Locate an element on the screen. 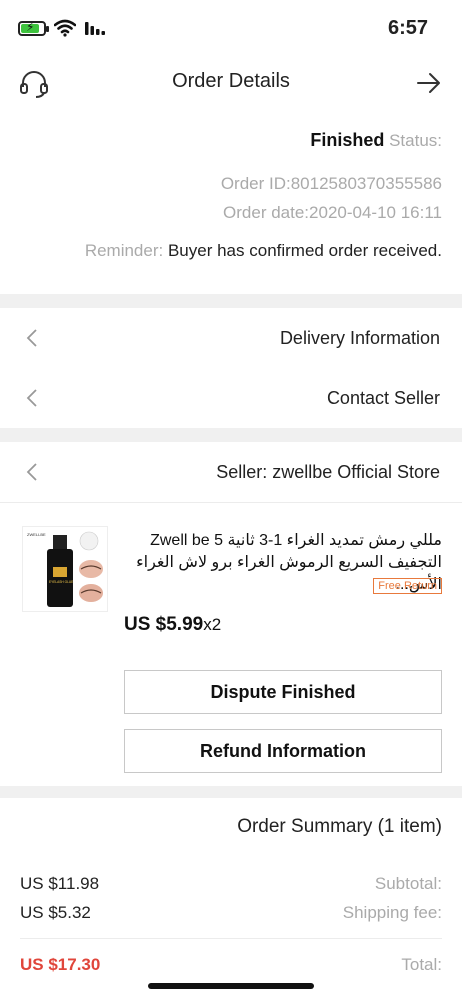 The width and height of the screenshot is (462, 1000). signal-icon is located at coordinates (95, 28).